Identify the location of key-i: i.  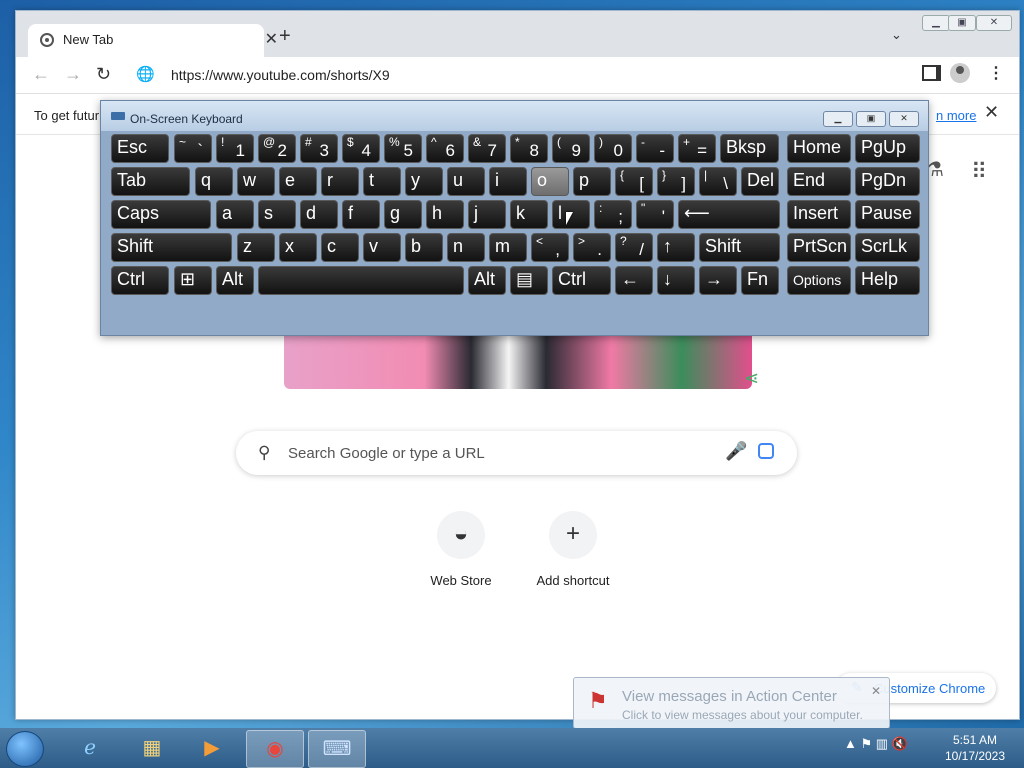
(508, 181).